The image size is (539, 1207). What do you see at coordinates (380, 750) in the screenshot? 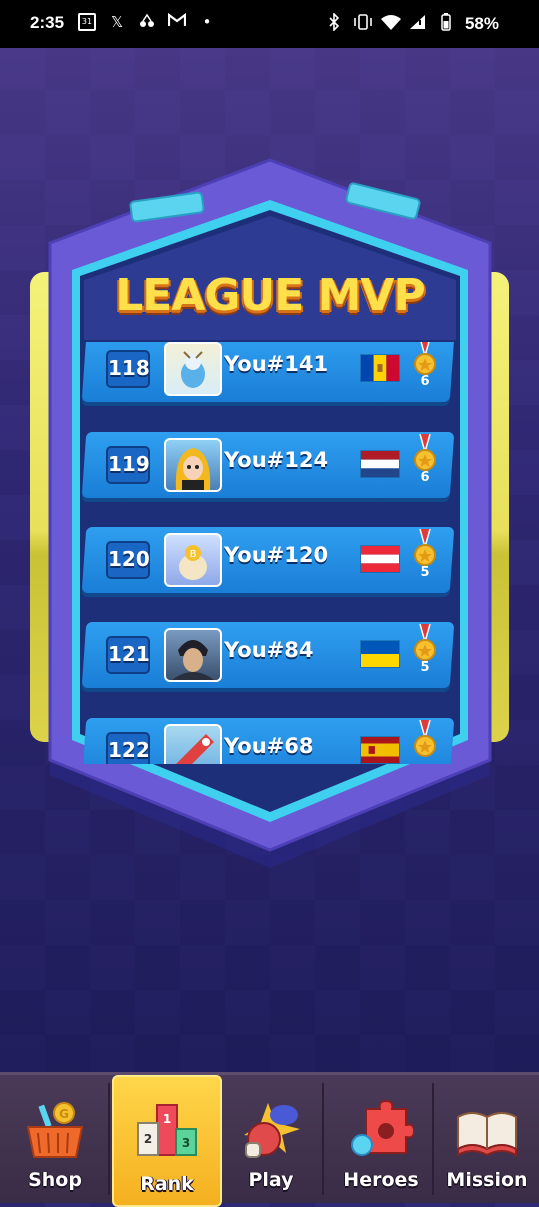
I see `spain-flag-icon` at bounding box center [380, 750].